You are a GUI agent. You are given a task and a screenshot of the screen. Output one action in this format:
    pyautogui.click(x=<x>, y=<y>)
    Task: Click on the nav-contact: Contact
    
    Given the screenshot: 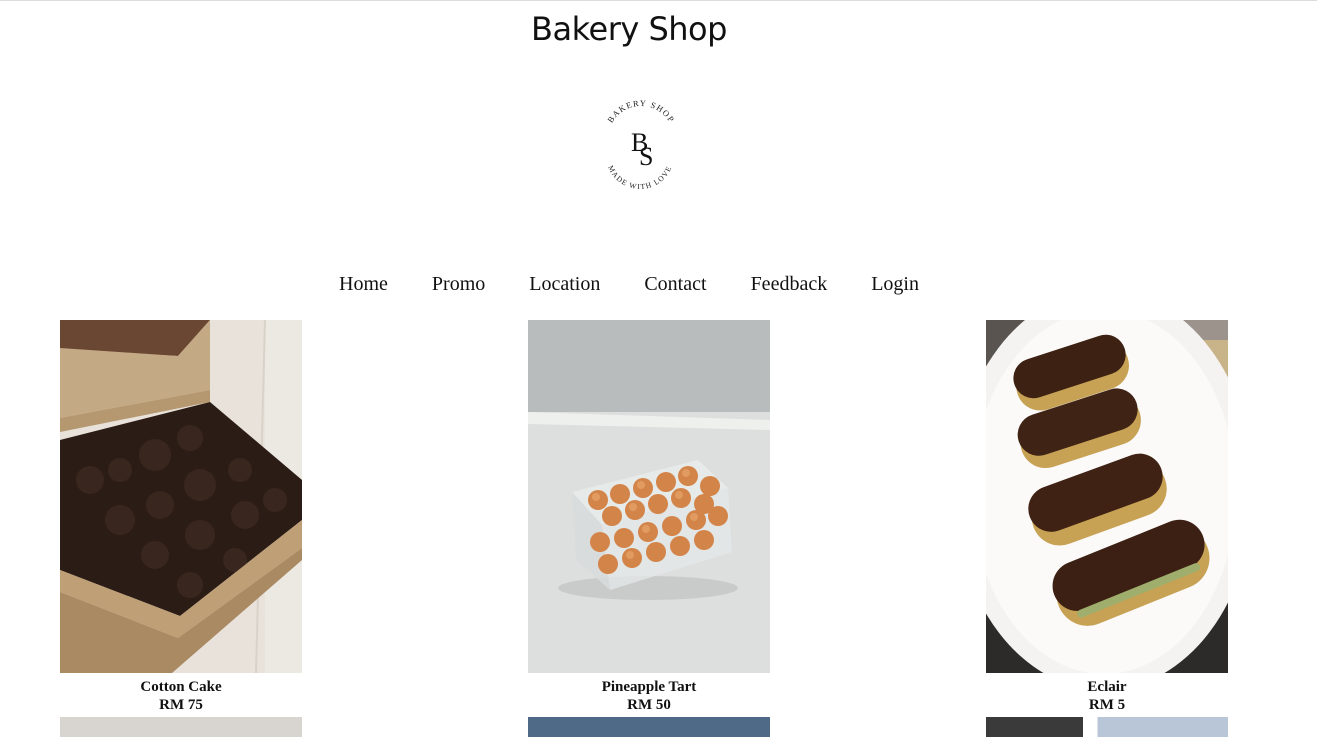 What is the action you would take?
    pyautogui.click(x=675, y=284)
    